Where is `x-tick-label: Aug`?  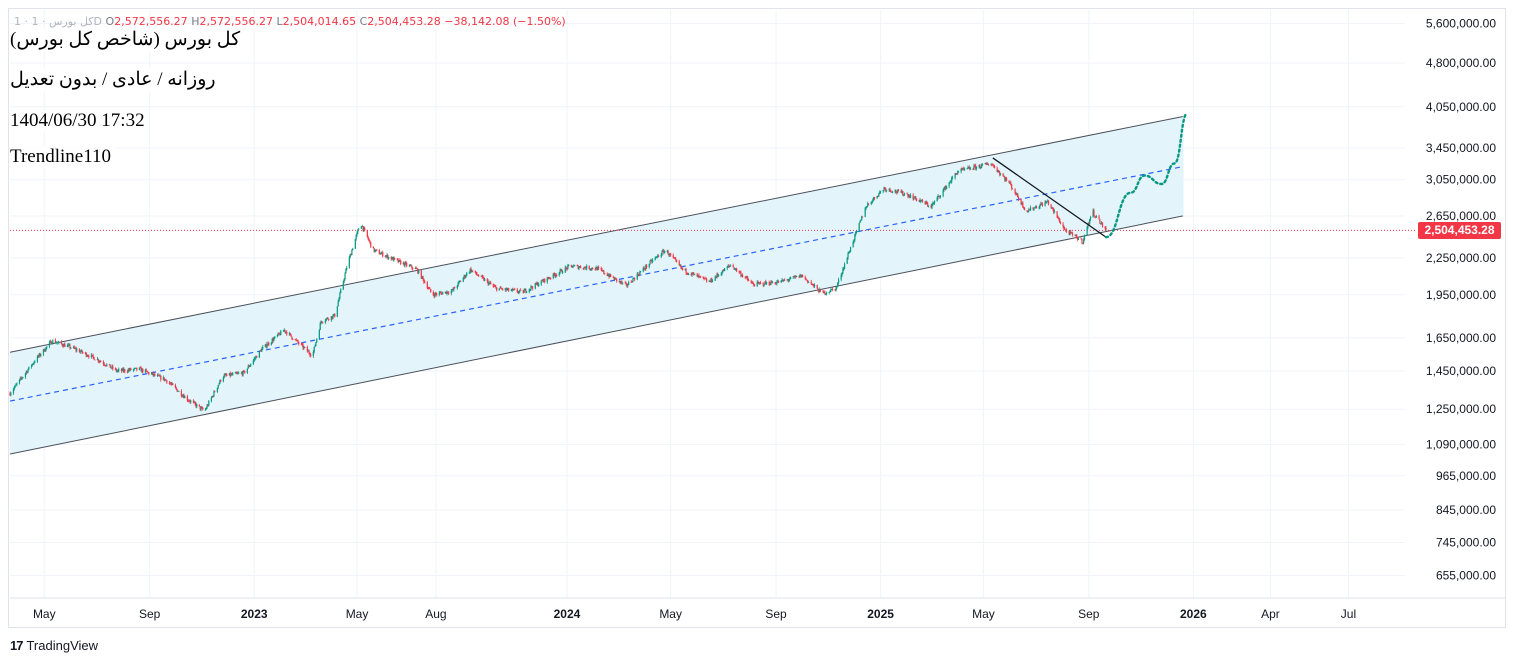 x-tick-label: Aug is located at coordinates (435, 614).